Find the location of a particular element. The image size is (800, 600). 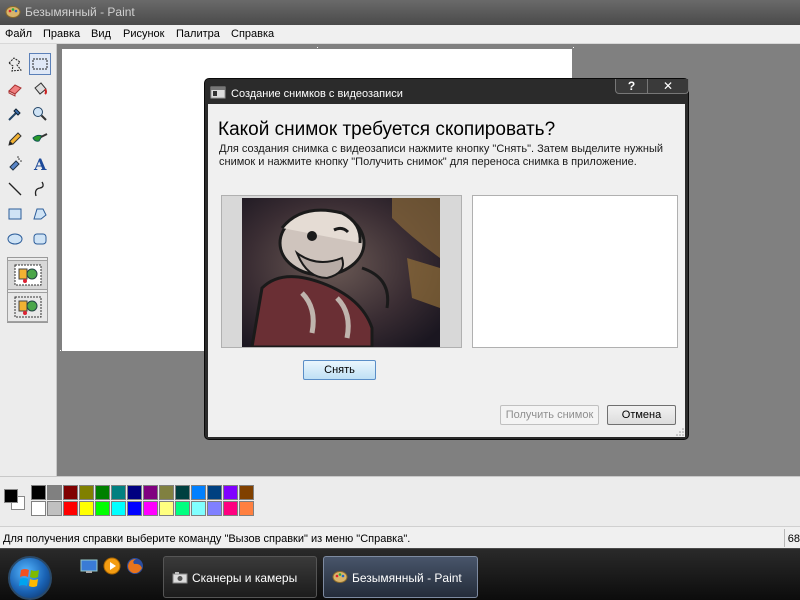

polygon-tool-icon is located at coordinates (40, 214).